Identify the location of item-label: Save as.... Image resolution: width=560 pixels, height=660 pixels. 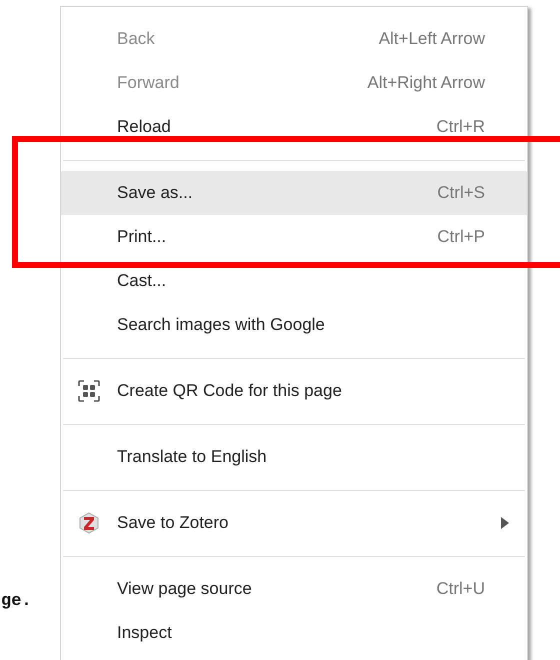
(155, 193).